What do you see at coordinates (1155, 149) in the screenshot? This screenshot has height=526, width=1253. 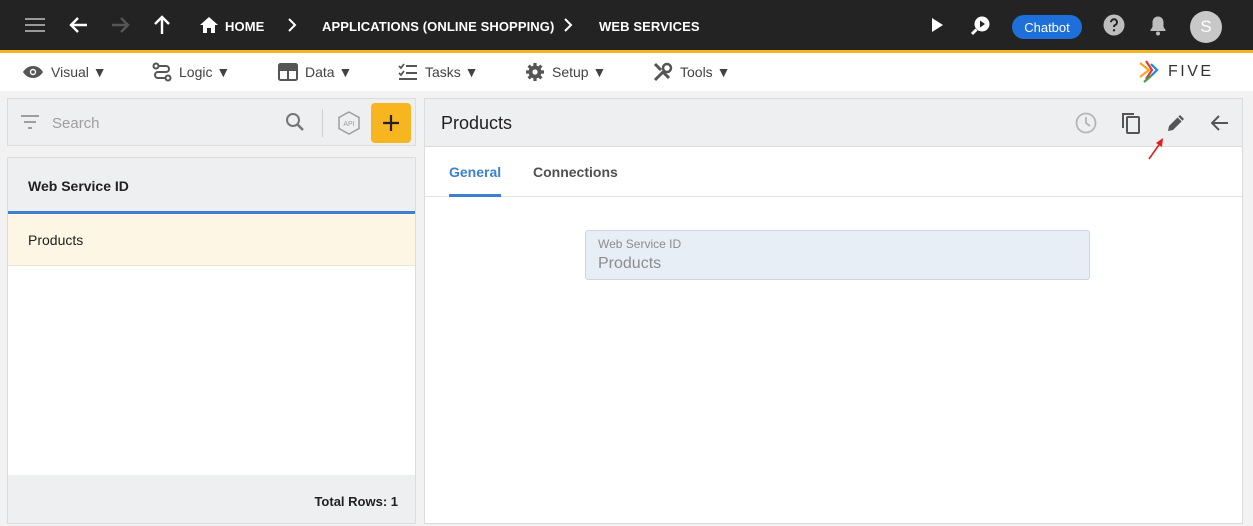 I see `annotation-arrow-icon` at bounding box center [1155, 149].